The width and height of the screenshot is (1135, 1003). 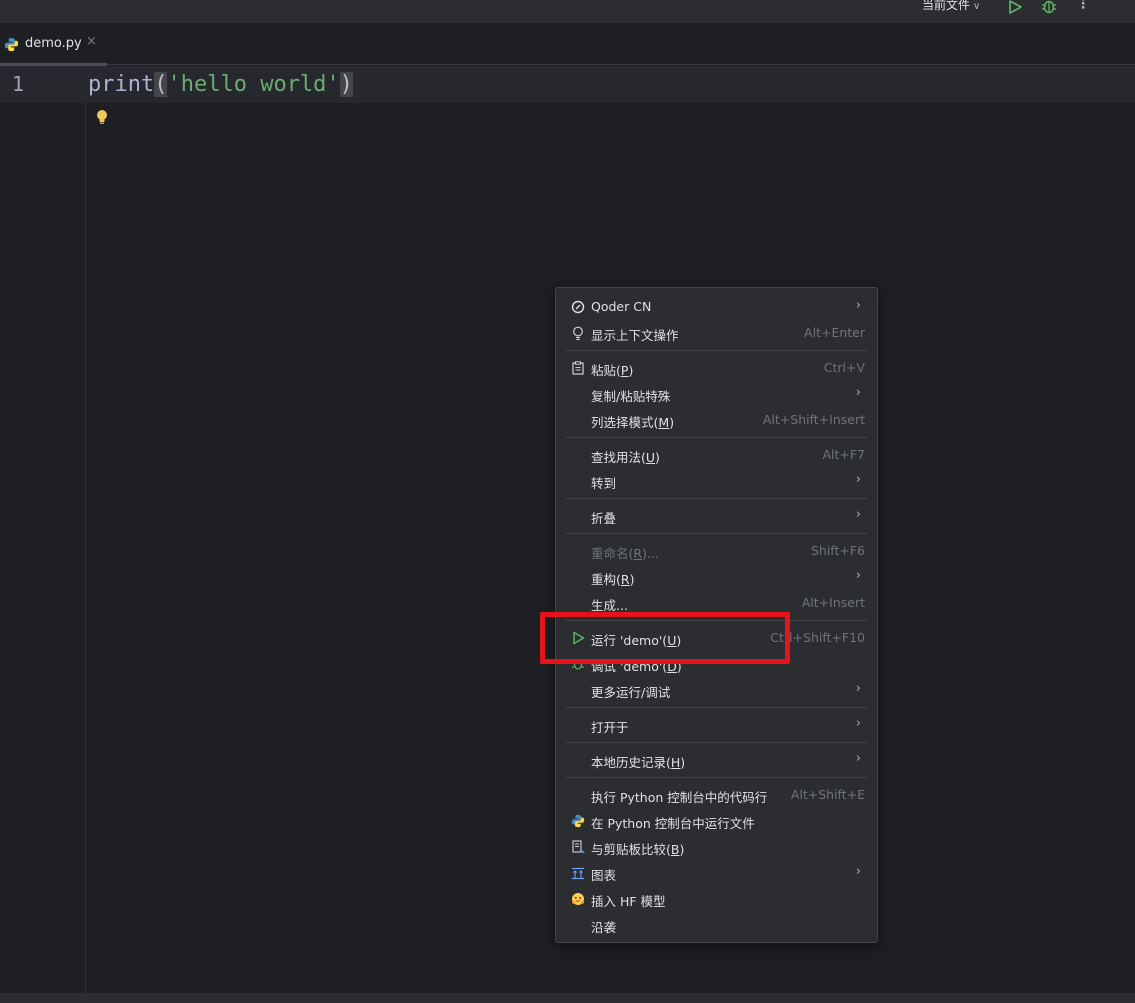 I want to click on menu-item-label: 粘贴(P), so click(x=612, y=369).